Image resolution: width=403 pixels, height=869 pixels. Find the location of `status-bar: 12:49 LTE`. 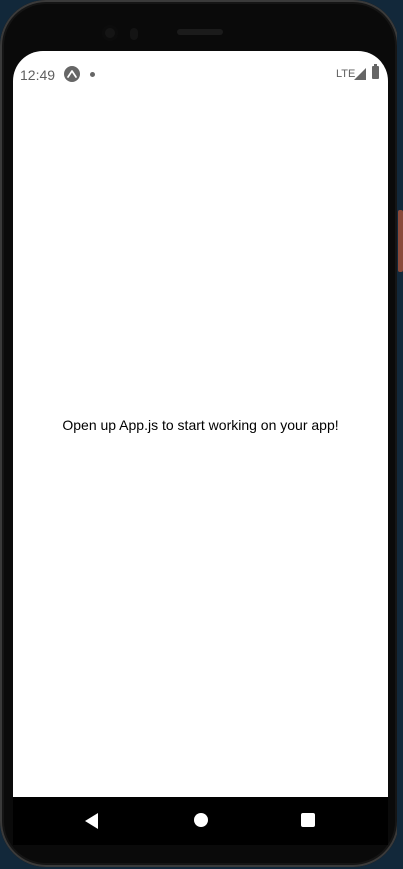

status-bar: 12:49 LTE is located at coordinates (200, 74).